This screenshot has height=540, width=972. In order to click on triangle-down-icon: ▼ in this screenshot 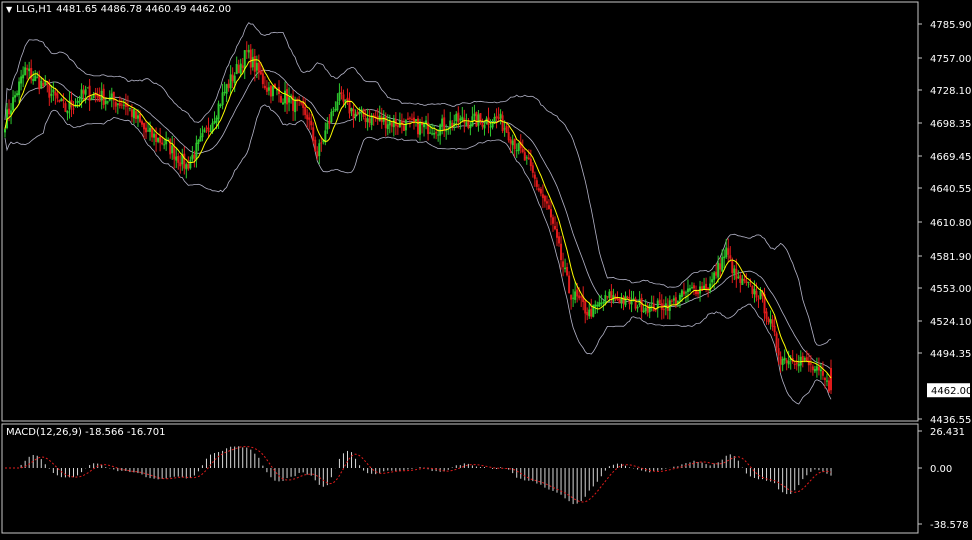, I will do `click(9, 9)`.